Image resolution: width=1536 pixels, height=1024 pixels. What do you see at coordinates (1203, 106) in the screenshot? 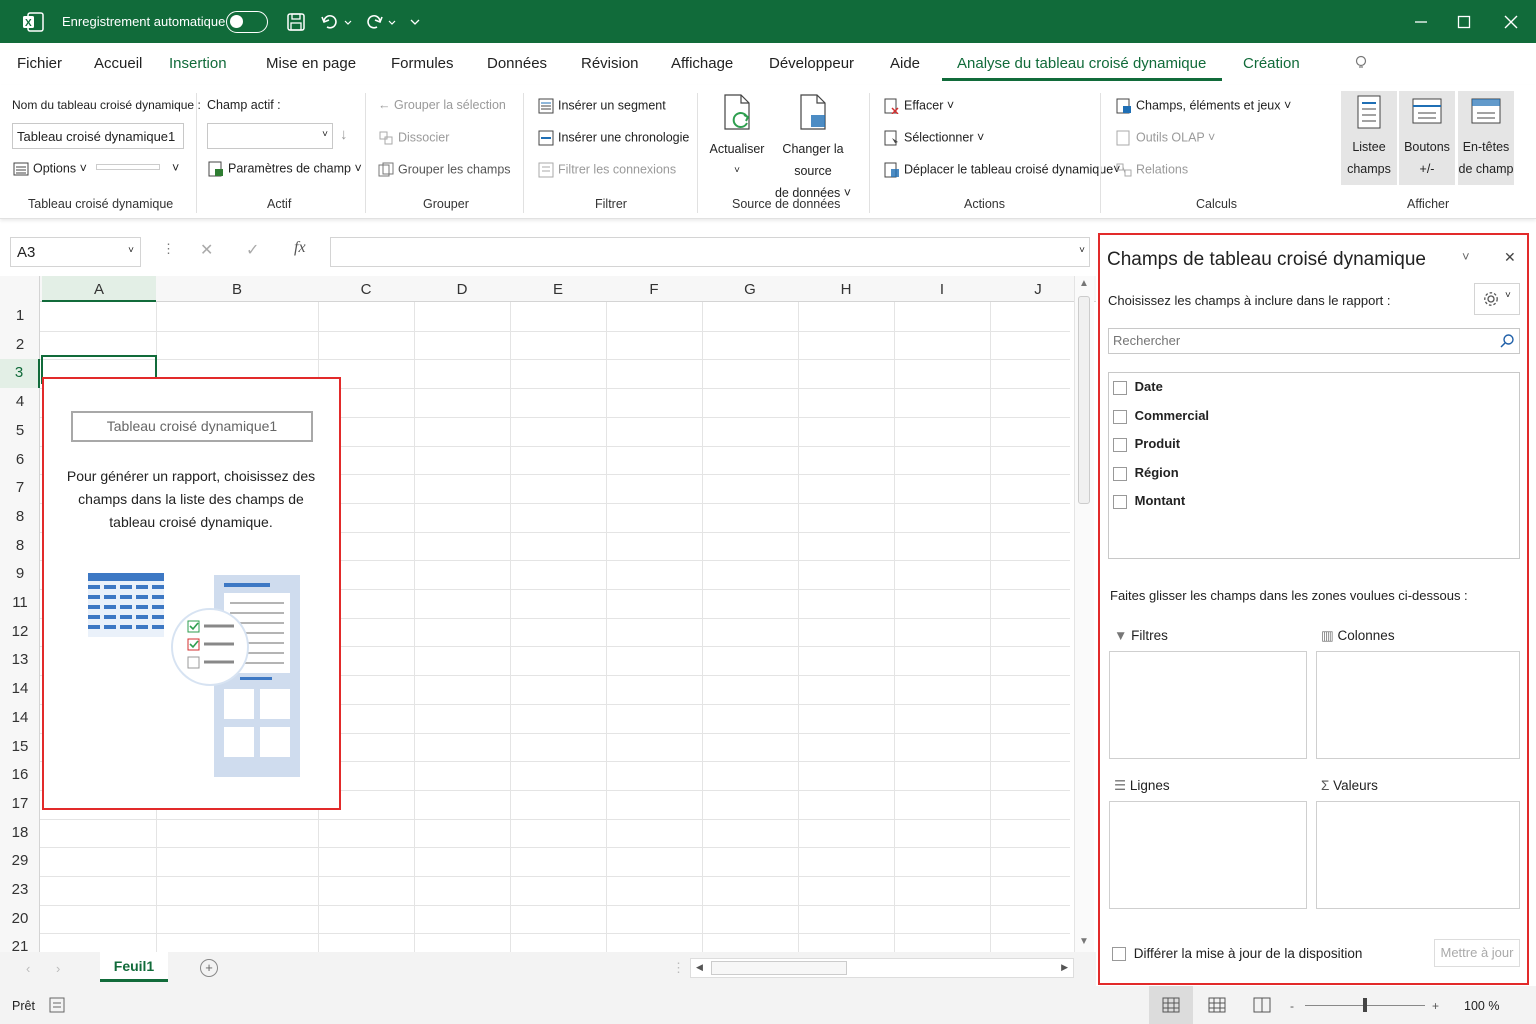
I see `fields-items-button: Champs, éléments et jeux ˅` at bounding box center [1203, 106].